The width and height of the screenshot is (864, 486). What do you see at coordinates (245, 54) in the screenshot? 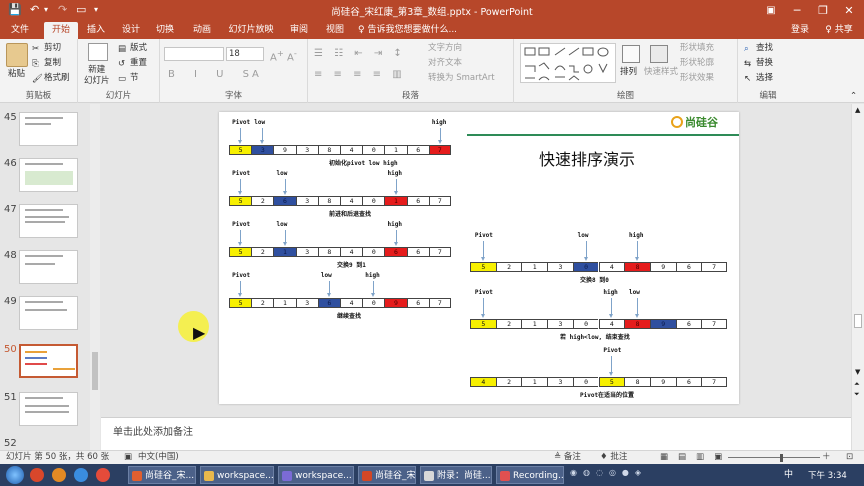
I see `font-size-input: 18` at bounding box center [245, 54].